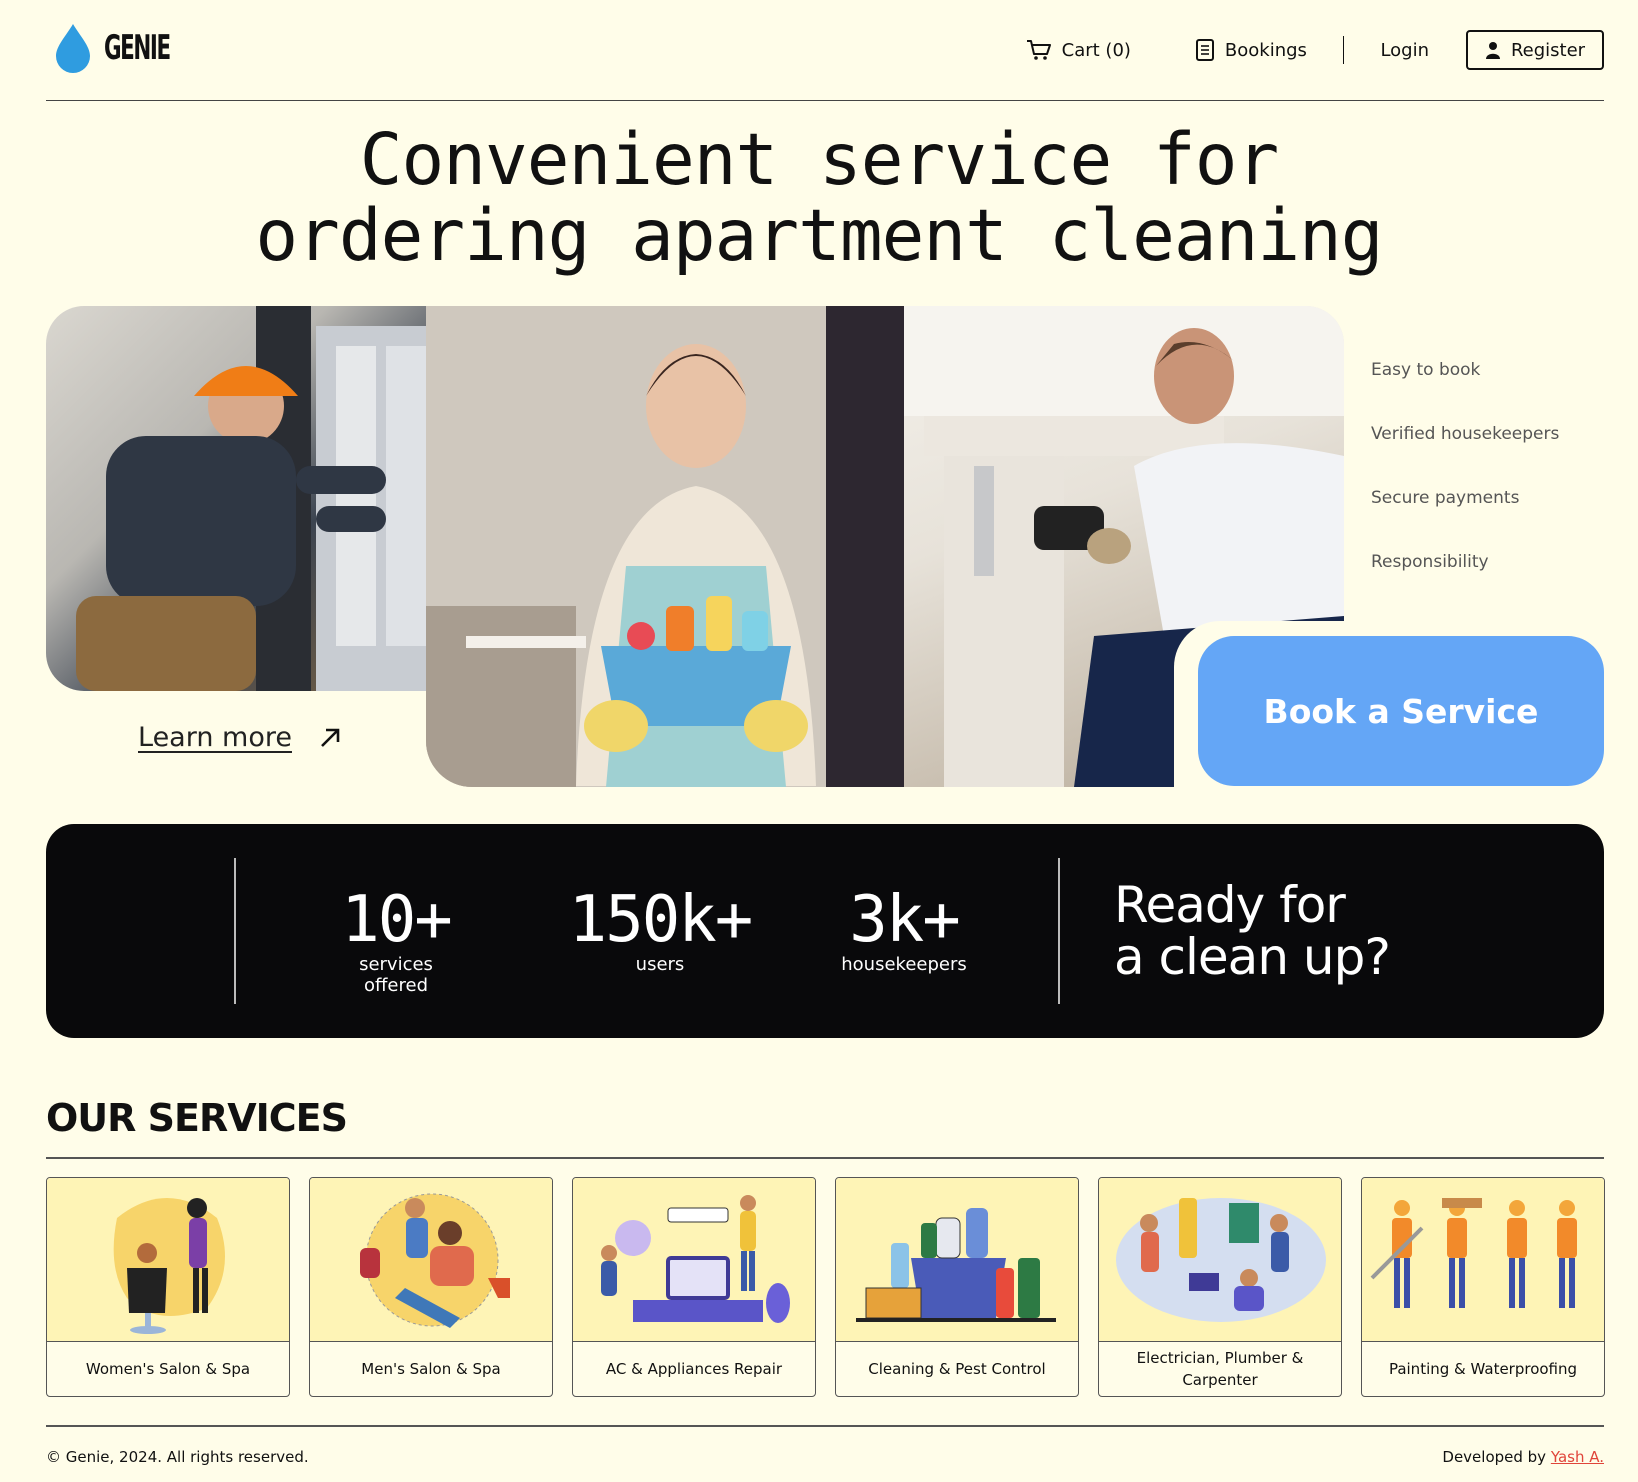 This screenshot has width=1638, height=1482. I want to click on cleaner-photo, so click(696, 546).